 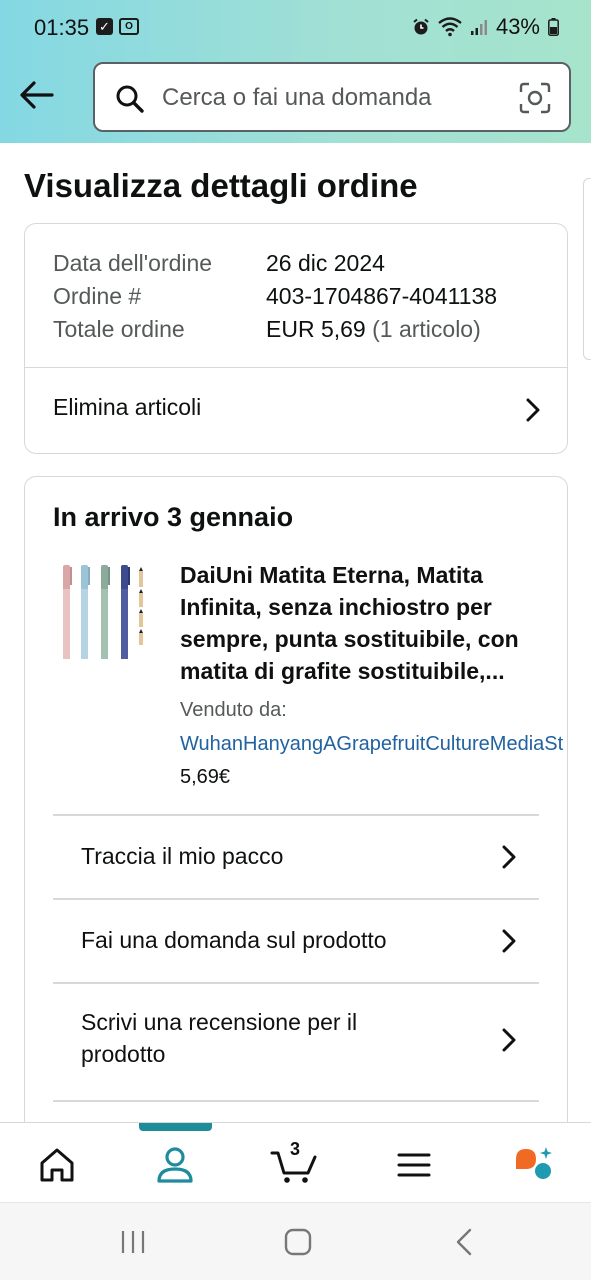 I want to click on status-bar: 01:35 ✓ O 43%, so click(x=295, y=28).